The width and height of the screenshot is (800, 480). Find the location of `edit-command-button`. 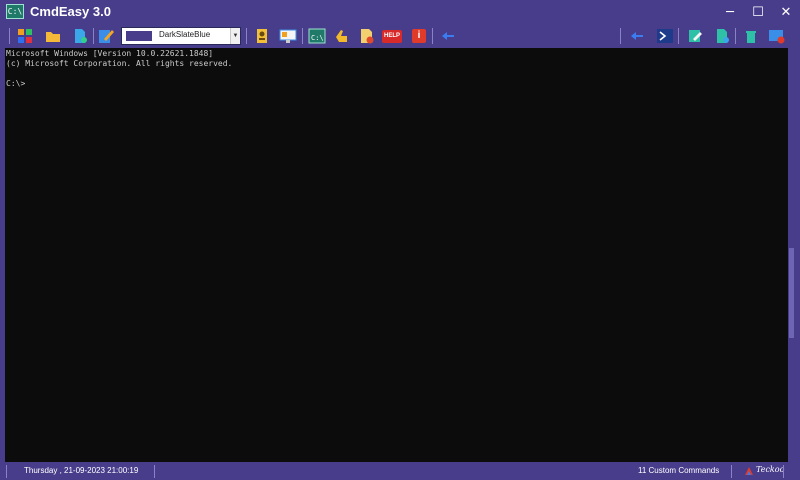

edit-command-button is located at coordinates (695, 36).